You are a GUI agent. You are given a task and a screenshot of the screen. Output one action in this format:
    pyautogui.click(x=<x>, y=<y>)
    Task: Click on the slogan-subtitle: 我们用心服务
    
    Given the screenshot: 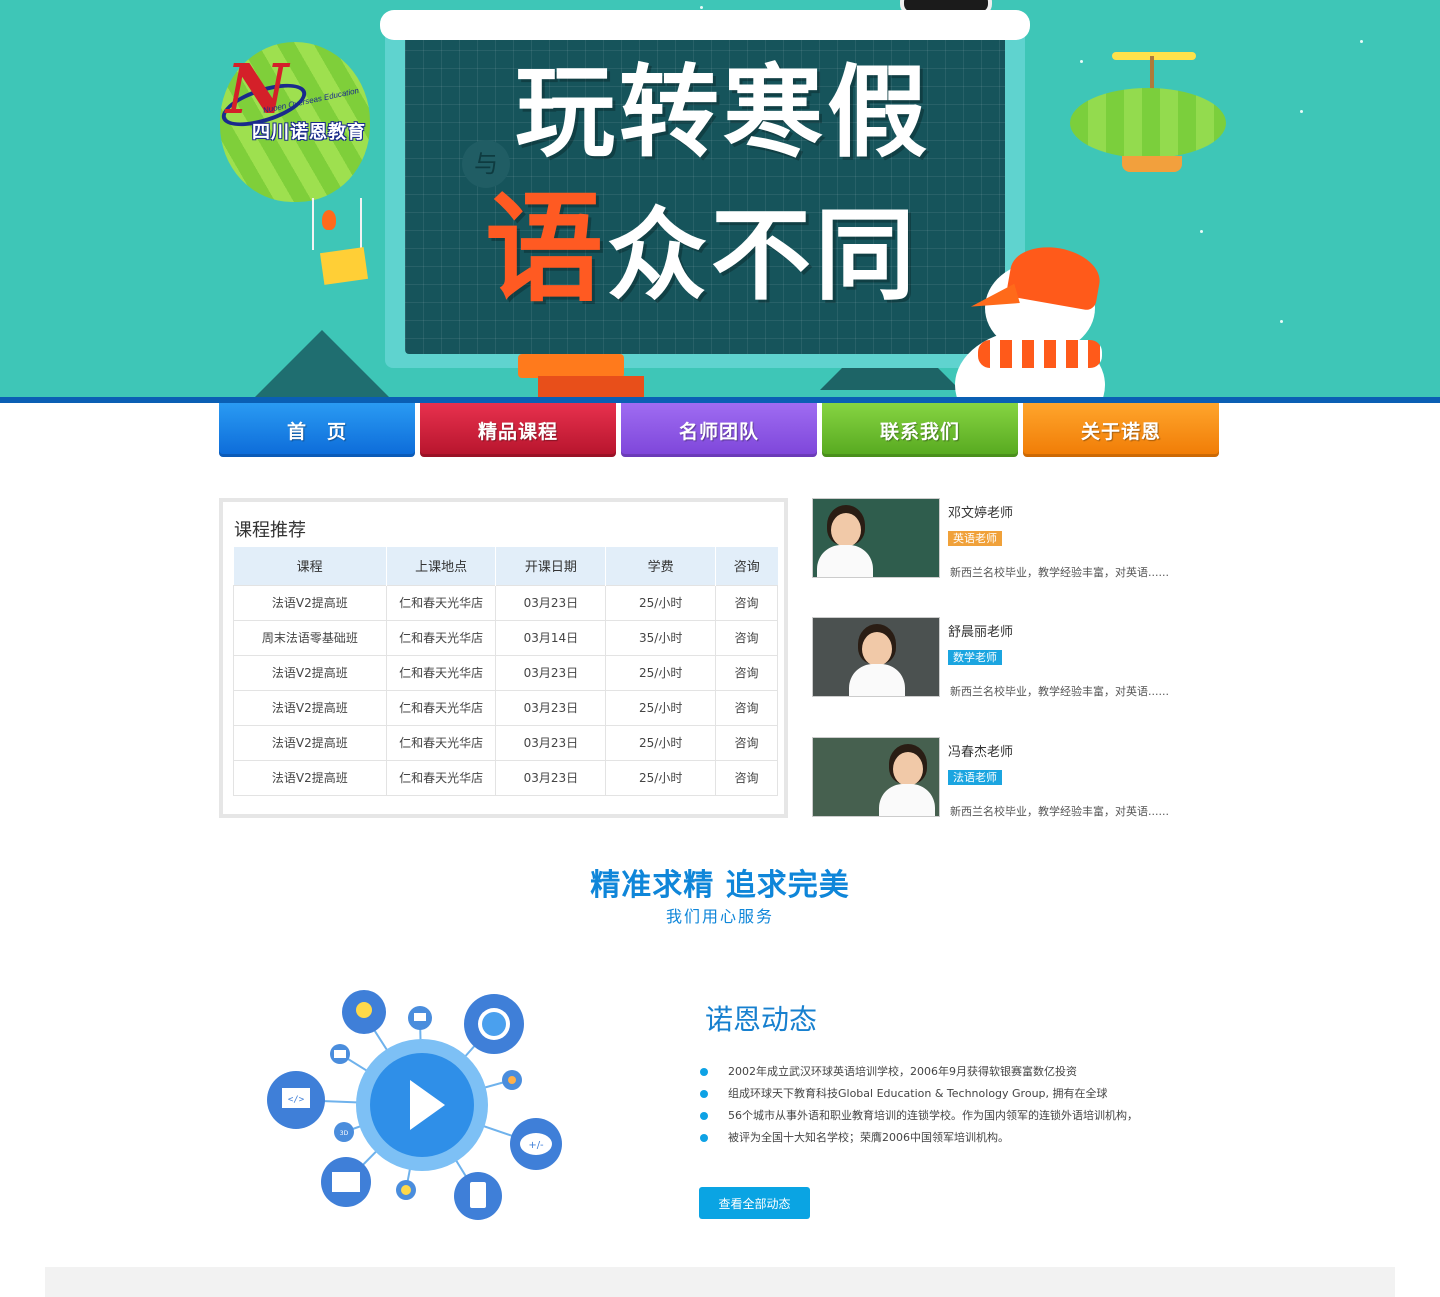 What is the action you would take?
    pyautogui.click(x=719, y=916)
    